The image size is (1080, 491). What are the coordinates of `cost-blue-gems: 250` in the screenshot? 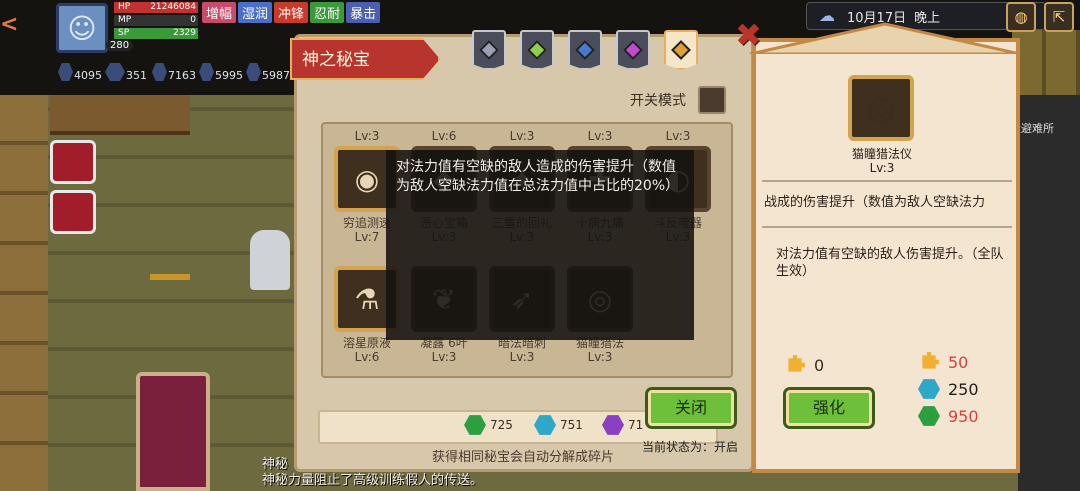 It's located at (948, 389).